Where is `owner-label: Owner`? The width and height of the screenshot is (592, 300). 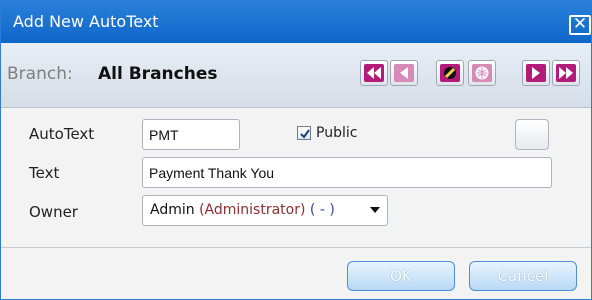
owner-label: Owner is located at coordinates (53, 212).